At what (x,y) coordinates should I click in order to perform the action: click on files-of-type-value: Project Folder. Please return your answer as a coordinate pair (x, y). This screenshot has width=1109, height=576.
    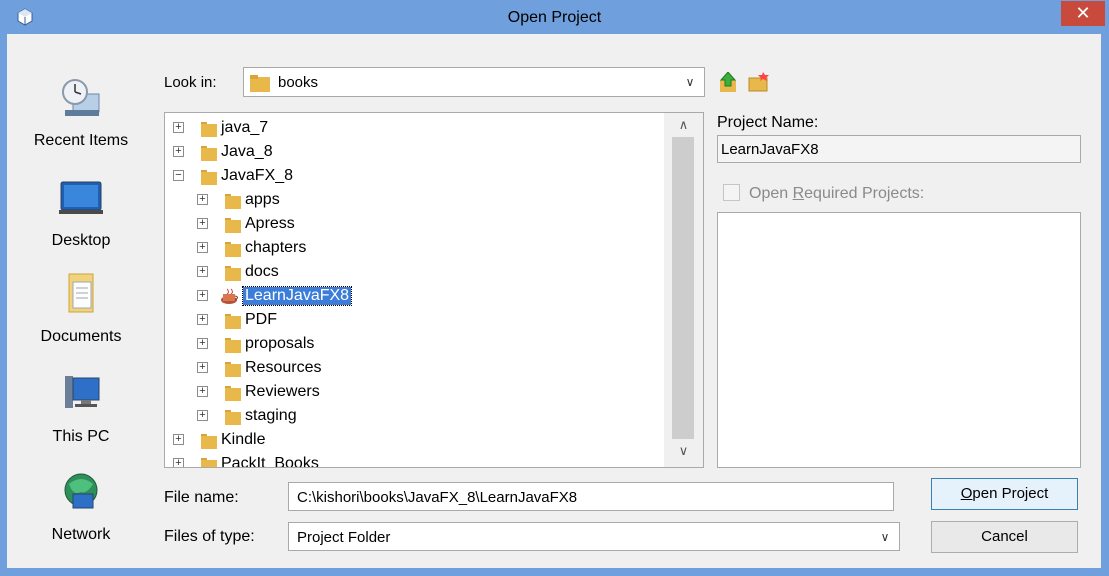
    Looking at the image, I should click on (344, 537).